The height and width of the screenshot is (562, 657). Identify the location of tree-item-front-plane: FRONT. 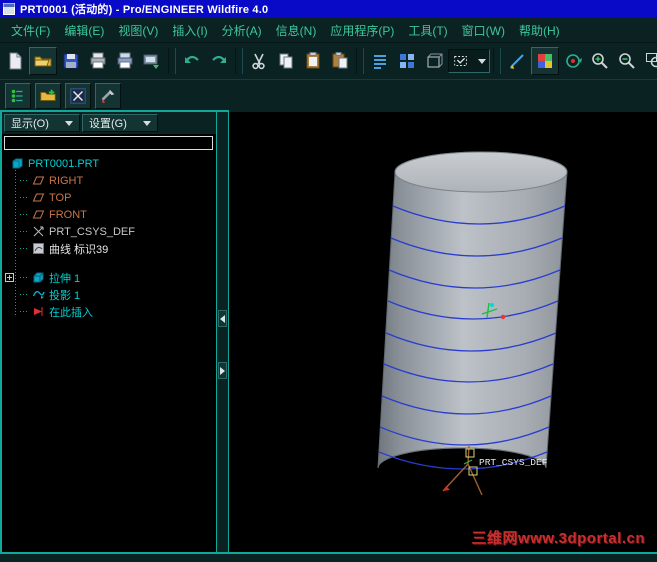
(109, 214).